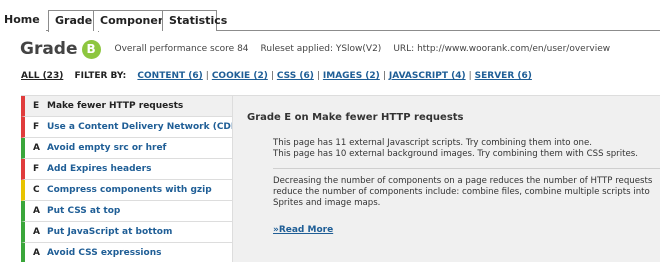  What do you see at coordinates (49, 49) in the screenshot?
I see `page-title: Grade` at bounding box center [49, 49].